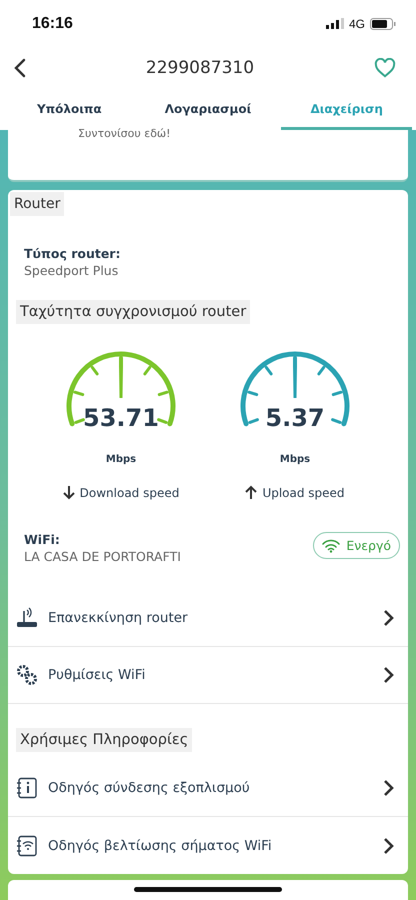 The width and height of the screenshot is (416, 900). Describe the element at coordinates (208, 845) in the screenshot. I see `menu-row: Οδηγός βελτίωσης σήματος WiFi` at that location.